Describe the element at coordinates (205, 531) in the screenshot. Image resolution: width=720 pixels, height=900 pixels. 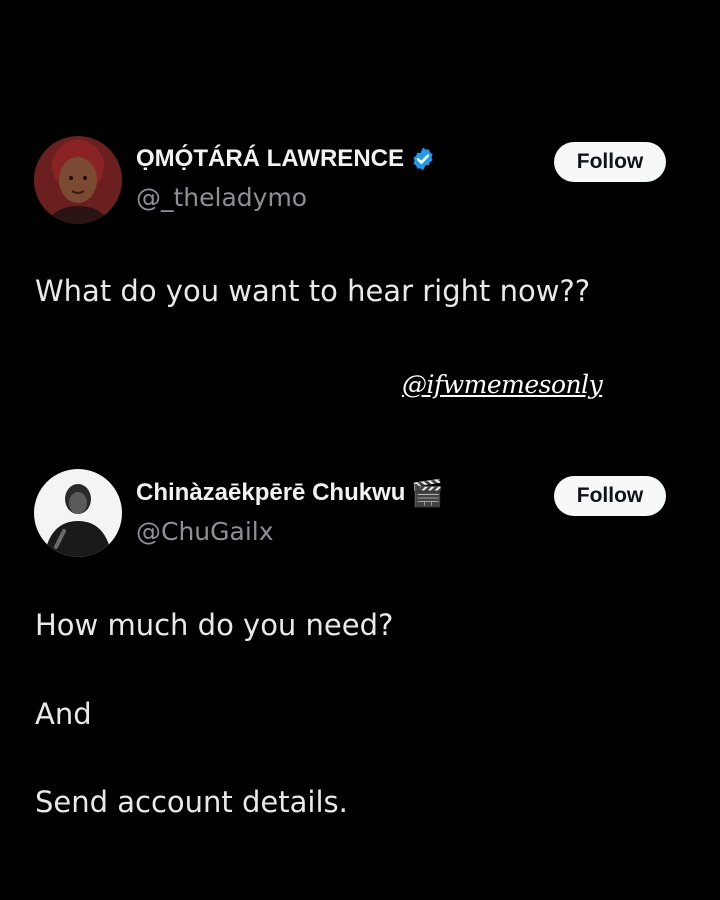
I see `author-handle: @ChuGailx` at that location.